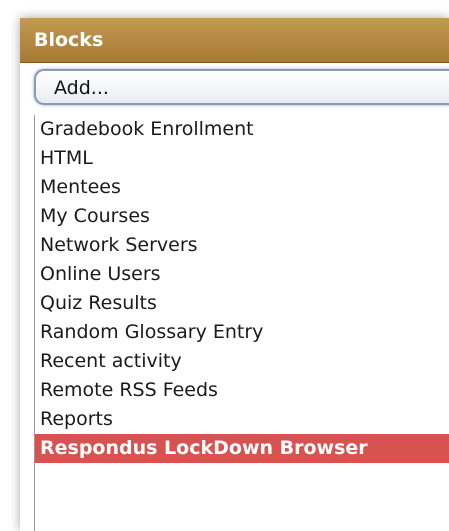  What do you see at coordinates (244, 419) in the screenshot?
I see `dropdown-option-reports: Reports` at bounding box center [244, 419].